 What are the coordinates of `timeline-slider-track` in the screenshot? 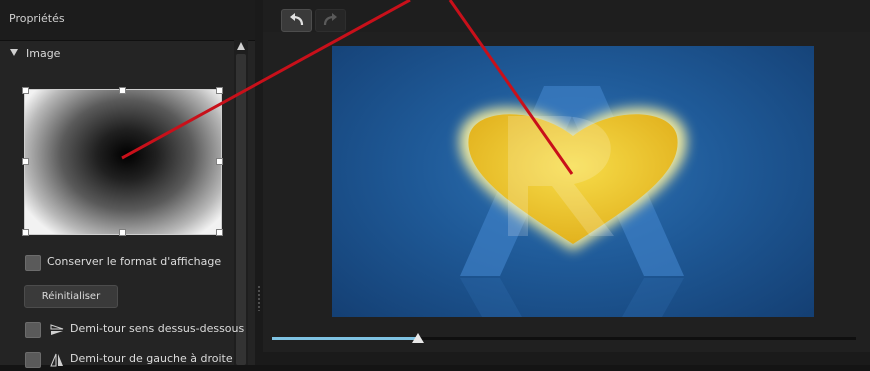 It's located at (564, 338).